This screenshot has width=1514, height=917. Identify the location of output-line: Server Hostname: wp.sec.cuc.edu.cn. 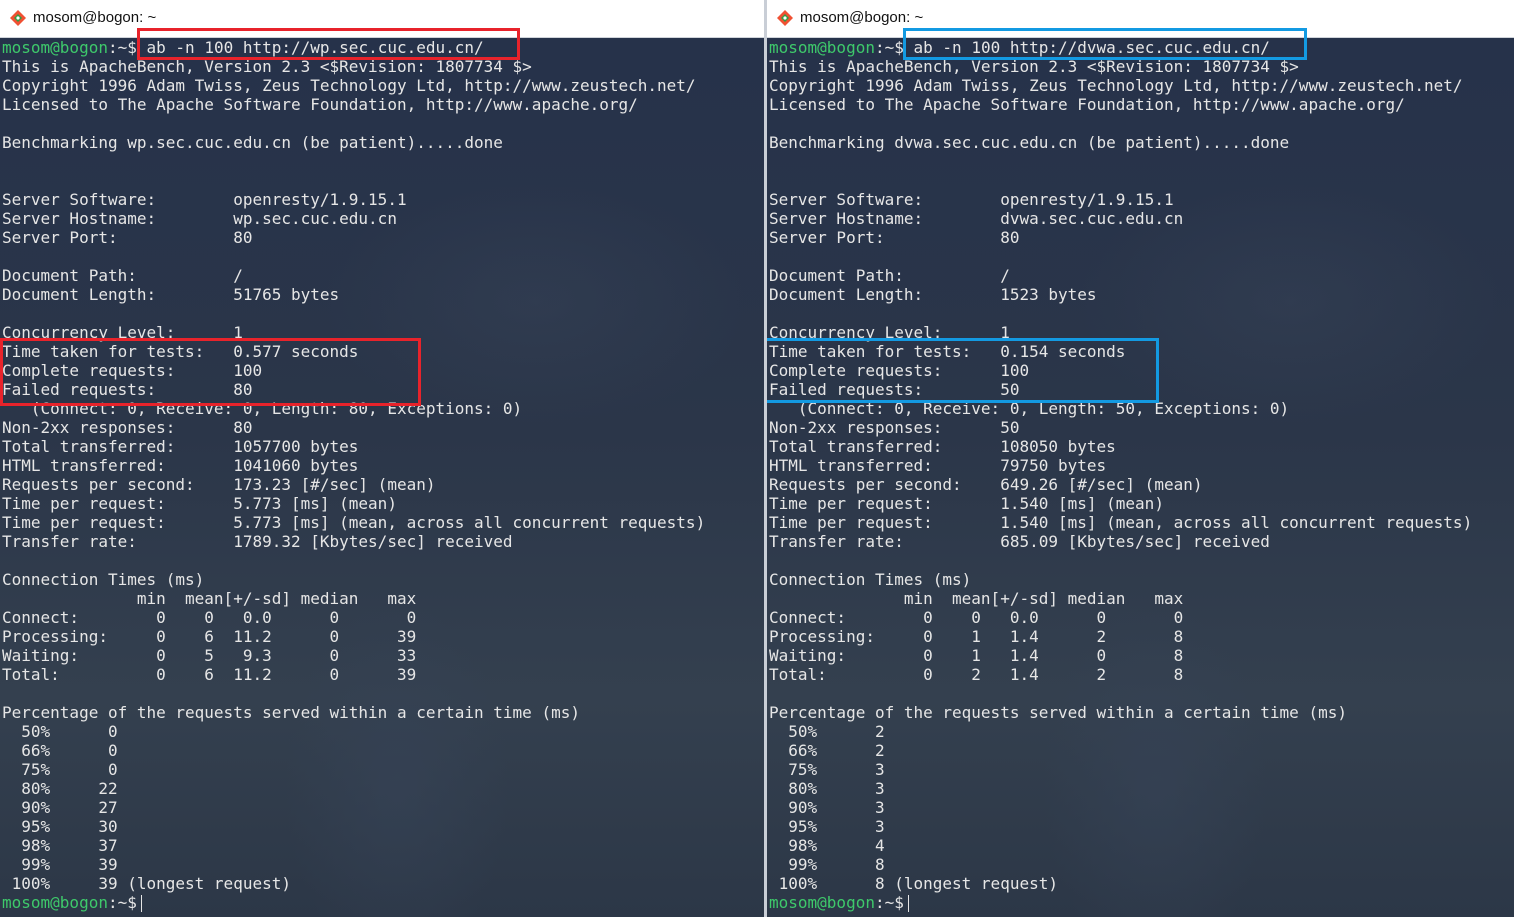
(199, 218).